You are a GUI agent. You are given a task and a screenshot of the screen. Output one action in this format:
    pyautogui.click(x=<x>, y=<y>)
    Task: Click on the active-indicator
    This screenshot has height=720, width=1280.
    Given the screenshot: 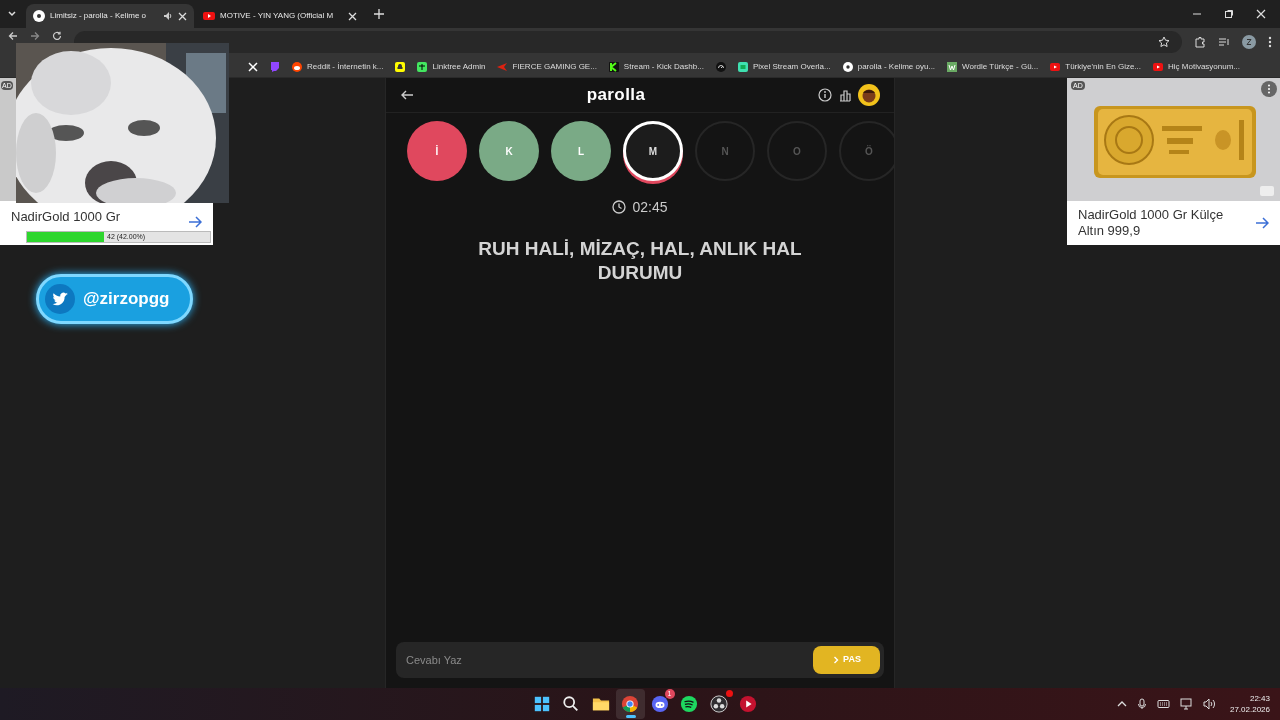 What is the action you would take?
    pyautogui.click(x=630, y=716)
    